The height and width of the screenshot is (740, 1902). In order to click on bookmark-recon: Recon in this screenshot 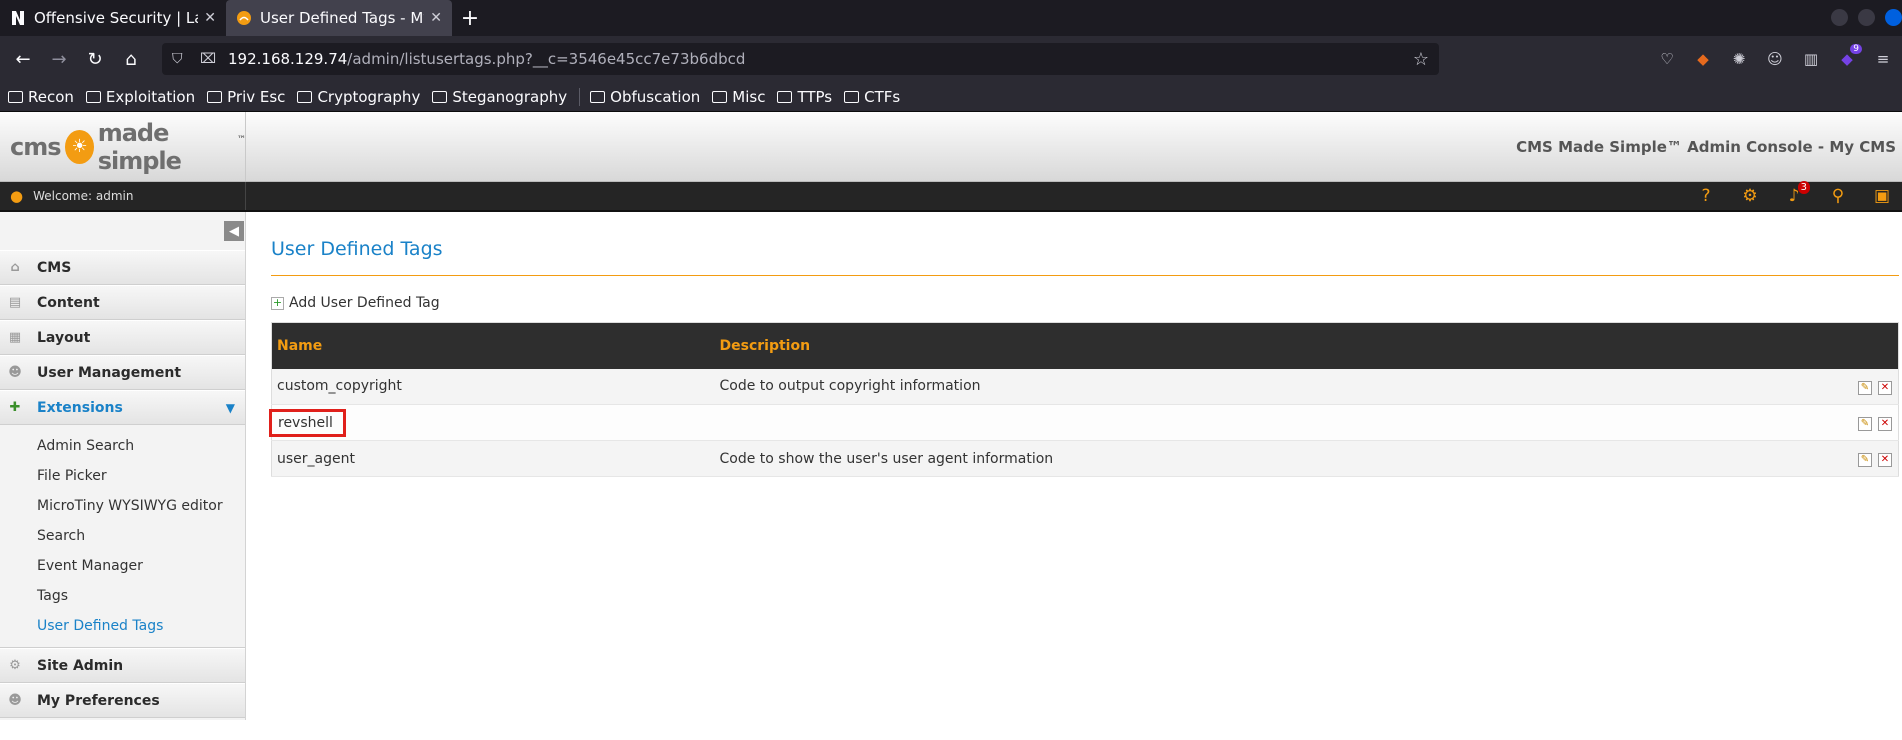, I will do `click(41, 97)`.